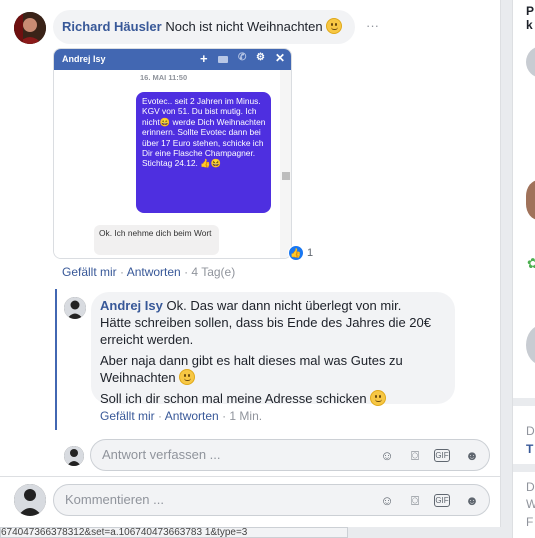 The image size is (535, 538). I want to click on comment-actions: Gefällt mir · Antworten · 4 Tag(e), so click(148, 272).